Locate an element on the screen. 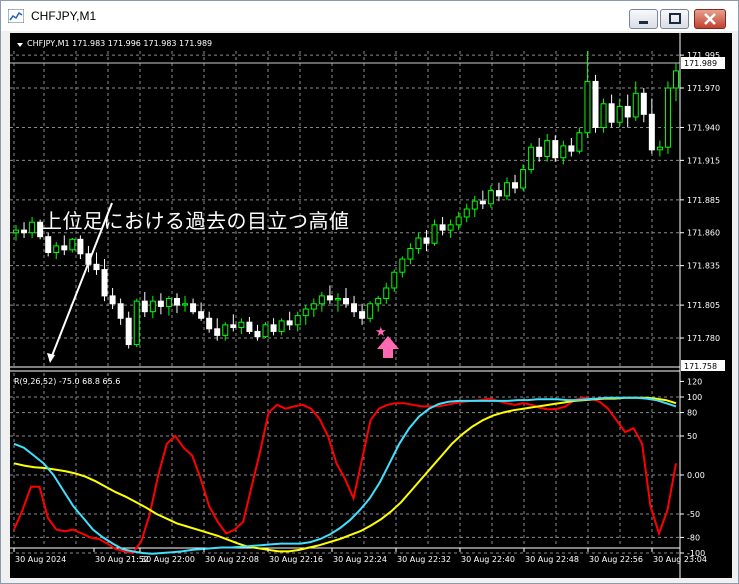 The image size is (739, 584). minimize-button is located at coordinates (643, 19).